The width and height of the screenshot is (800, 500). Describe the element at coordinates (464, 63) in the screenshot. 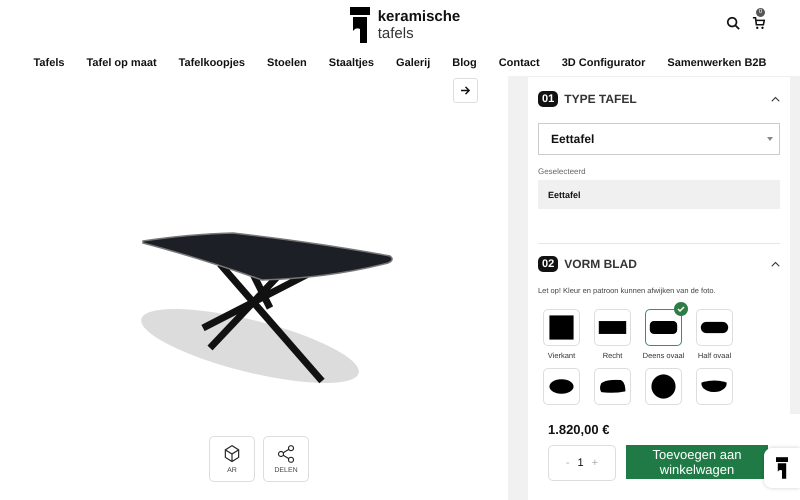

I see `nav-link: Blog` at that location.